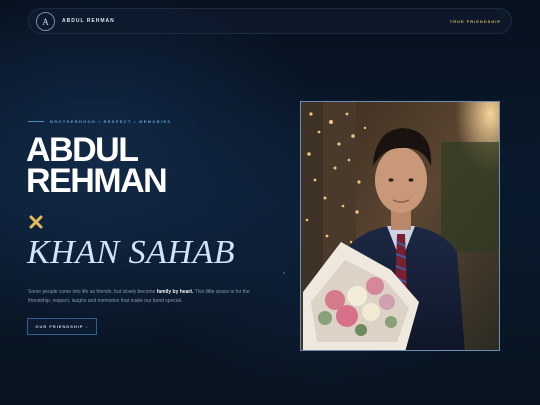 The width and height of the screenshot is (540, 405). Describe the element at coordinates (111, 121) in the screenshot. I see `tagline-text: BROTHERHOOD • RESPECT • MEMORIES` at that location.